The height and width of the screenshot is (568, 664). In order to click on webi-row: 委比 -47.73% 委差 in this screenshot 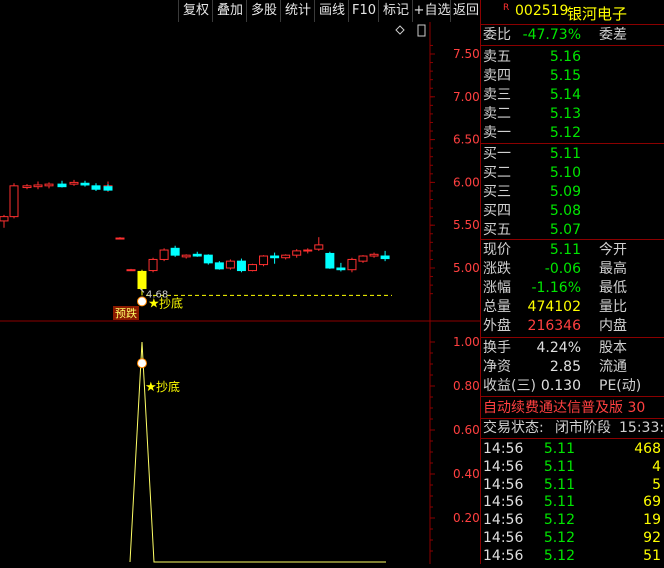, I will do `click(572, 35)`.